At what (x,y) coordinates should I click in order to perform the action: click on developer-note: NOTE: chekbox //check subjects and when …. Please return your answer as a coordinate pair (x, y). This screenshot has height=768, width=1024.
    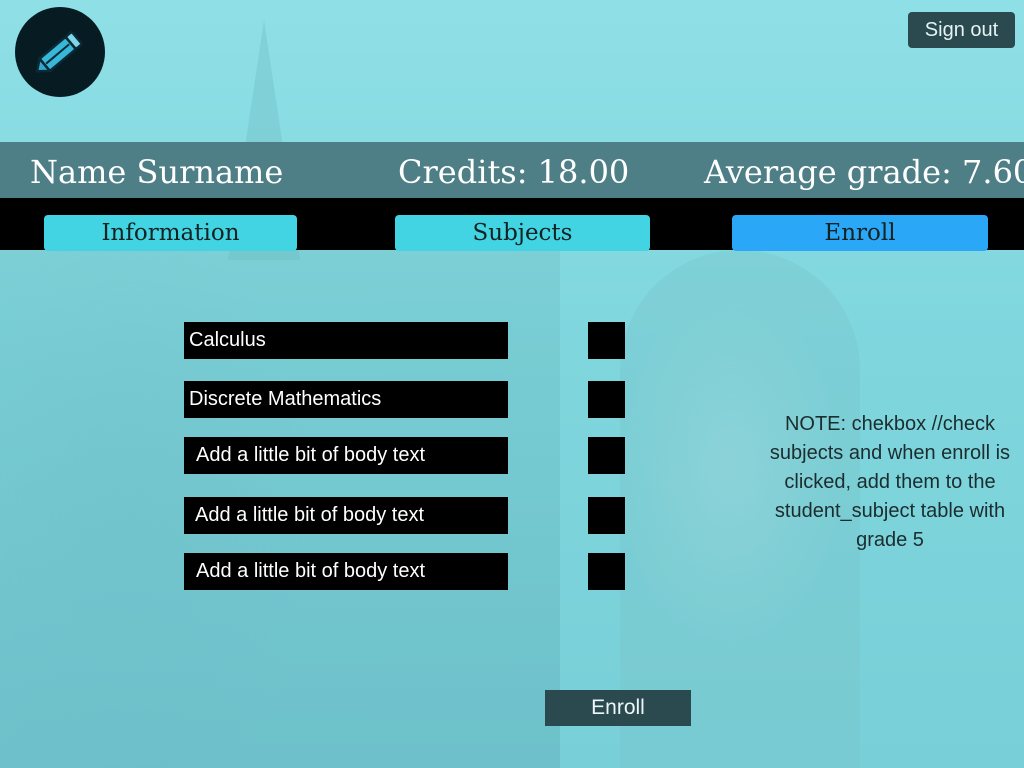
    Looking at the image, I should click on (890, 482).